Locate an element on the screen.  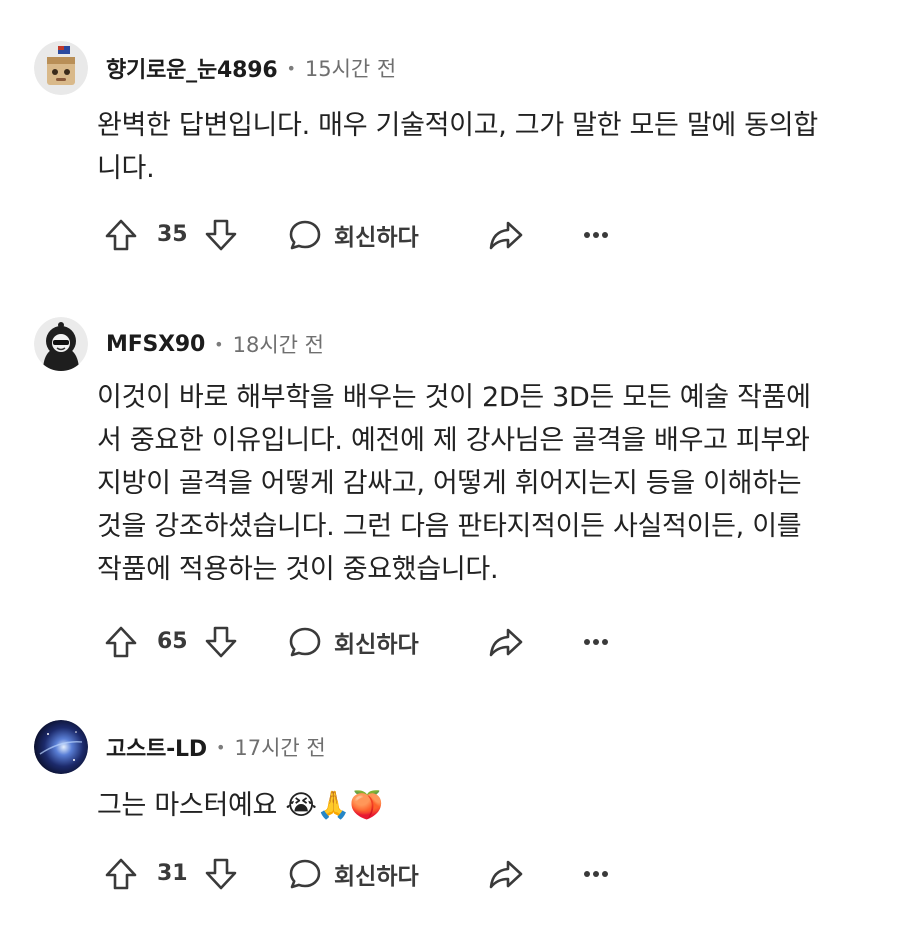
vote-count: 65 is located at coordinates (172, 641).